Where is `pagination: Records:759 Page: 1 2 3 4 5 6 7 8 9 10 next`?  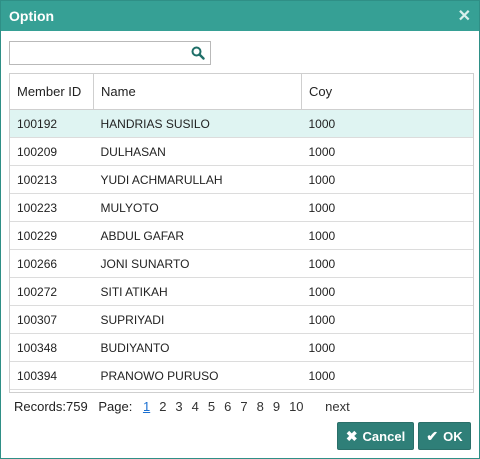
pagination: Records:759 Page: 1 2 3 4 5 6 7 8 9 10 next is located at coordinates (186, 406).